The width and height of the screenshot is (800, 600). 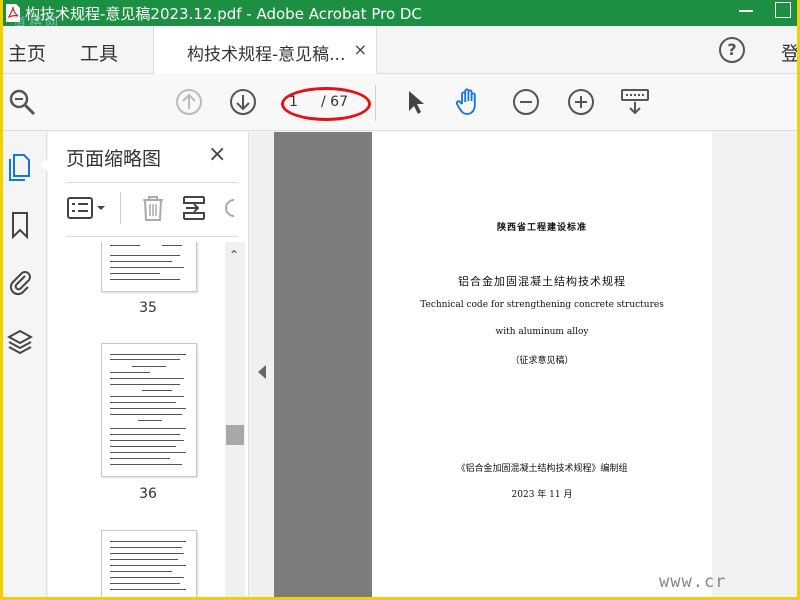 I want to click on doc-date: 2023 年 11 月, so click(x=542, y=495).